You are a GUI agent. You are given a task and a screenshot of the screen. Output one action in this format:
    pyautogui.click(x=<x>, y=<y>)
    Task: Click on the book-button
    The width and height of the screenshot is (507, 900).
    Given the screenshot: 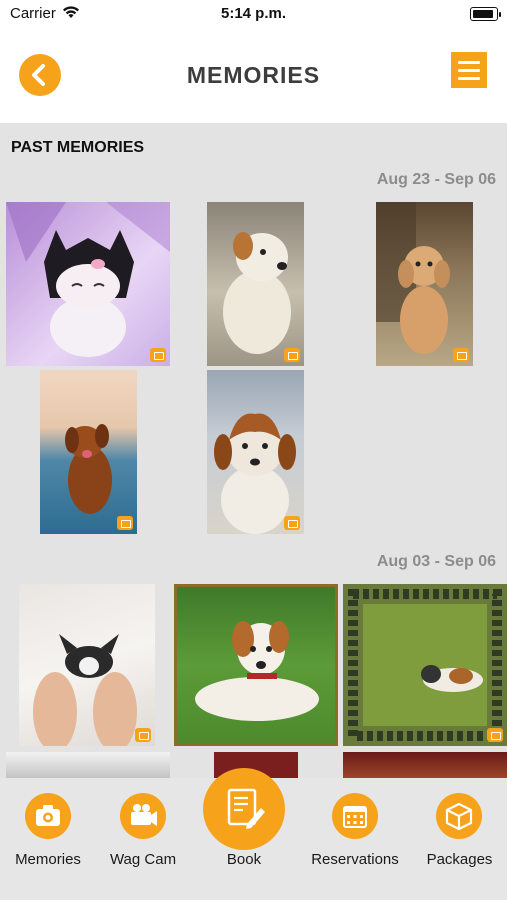 What is the action you would take?
    pyautogui.click(x=244, y=809)
    